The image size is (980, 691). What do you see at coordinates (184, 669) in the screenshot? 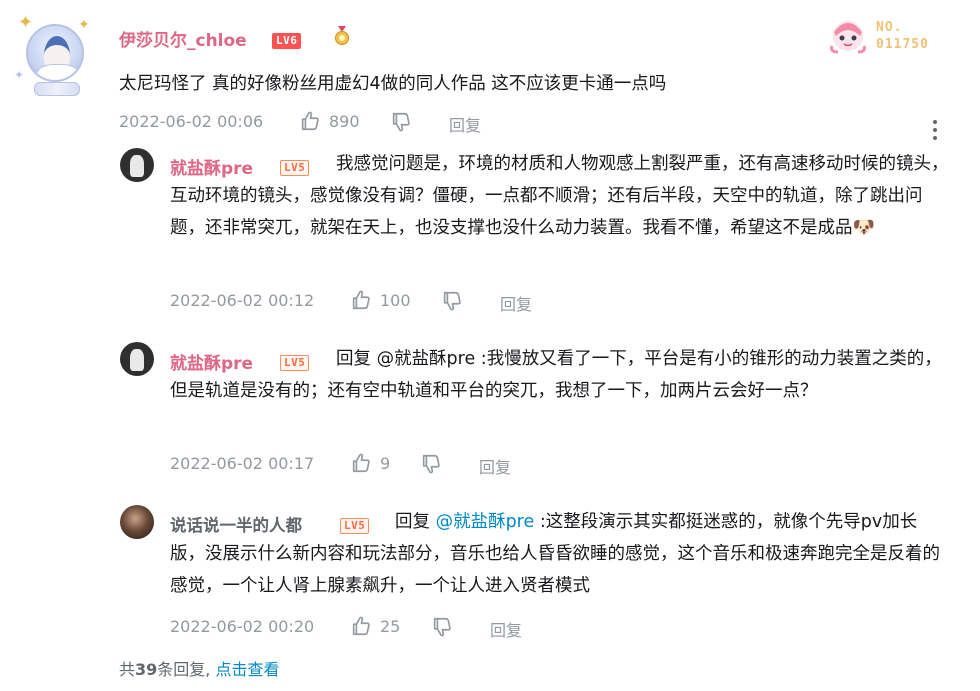
I see `reply-count-suffix: 条回复,` at bounding box center [184, 669].